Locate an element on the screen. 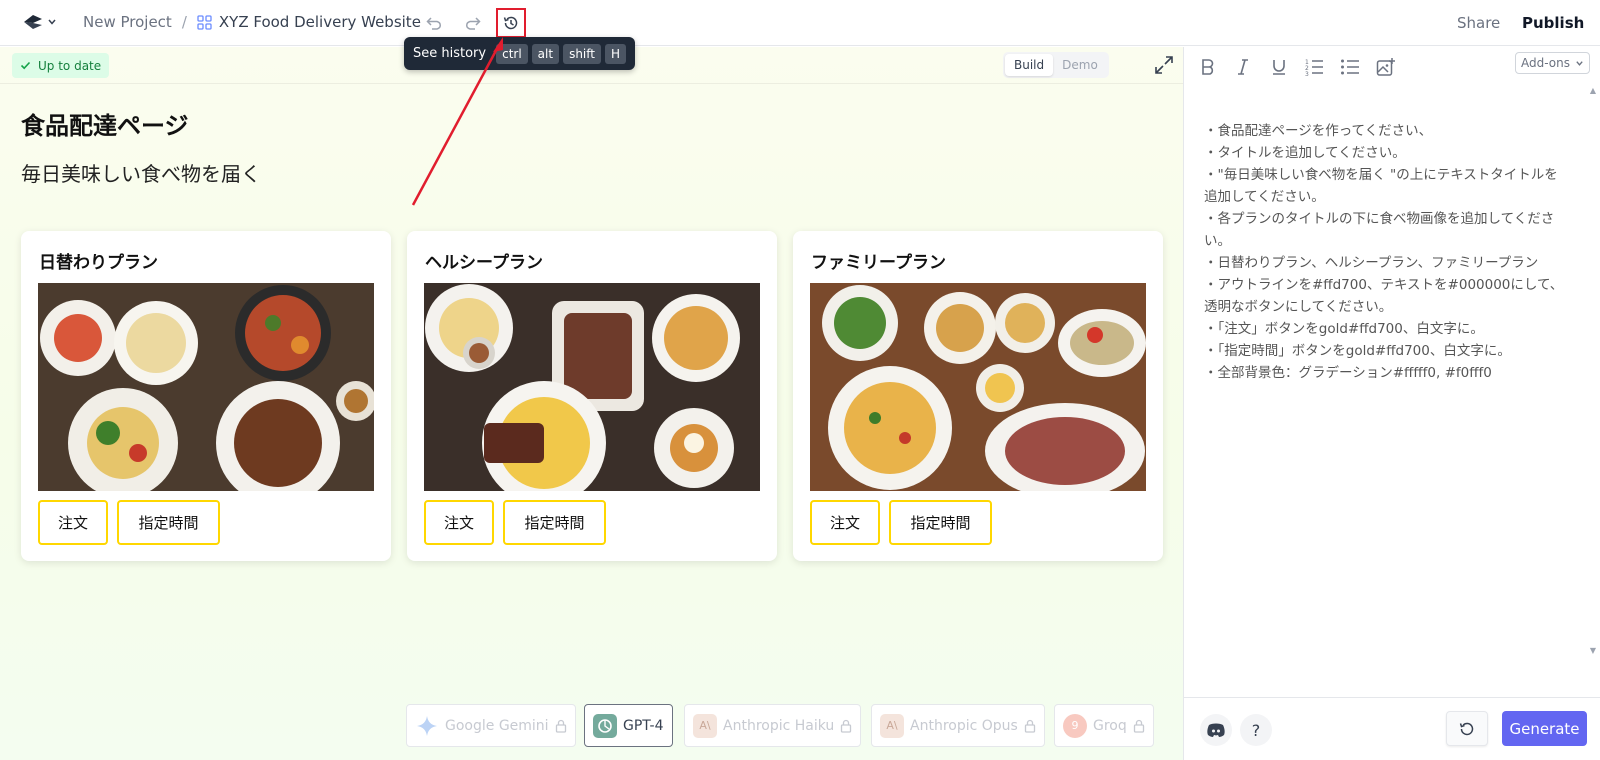  expand-icon is located at coordinates (1164, 65).